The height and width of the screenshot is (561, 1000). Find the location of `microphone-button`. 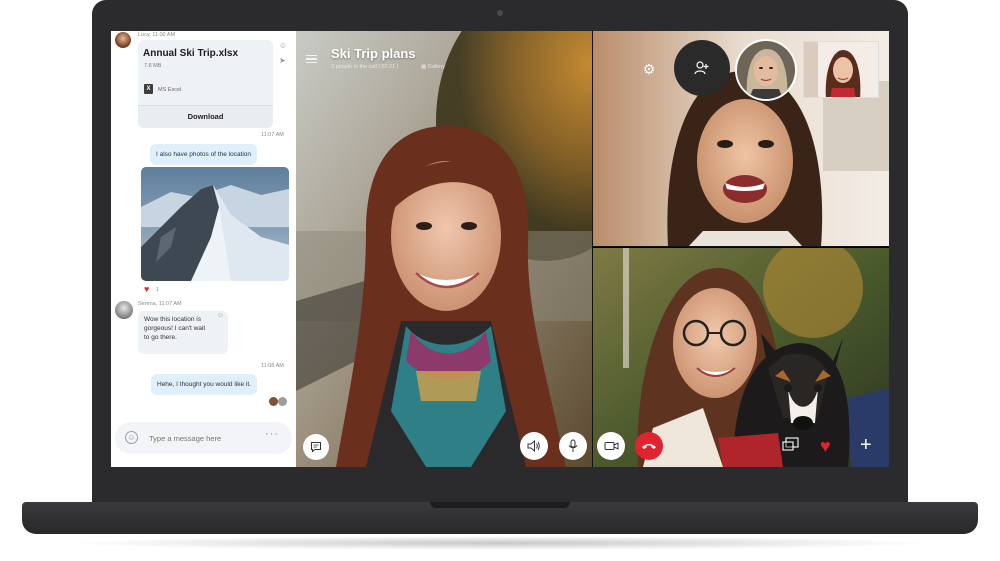

microphone-button is located at coordinates (573, 446).